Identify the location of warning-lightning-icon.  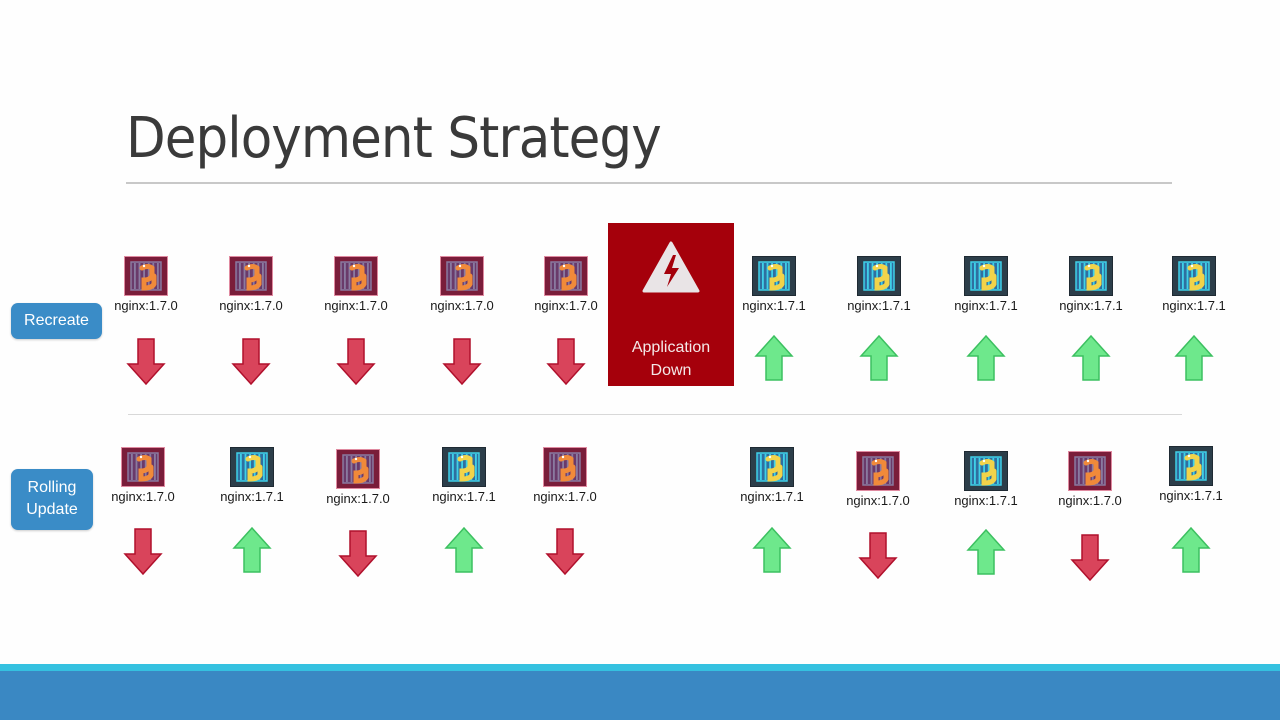
(671, 269).